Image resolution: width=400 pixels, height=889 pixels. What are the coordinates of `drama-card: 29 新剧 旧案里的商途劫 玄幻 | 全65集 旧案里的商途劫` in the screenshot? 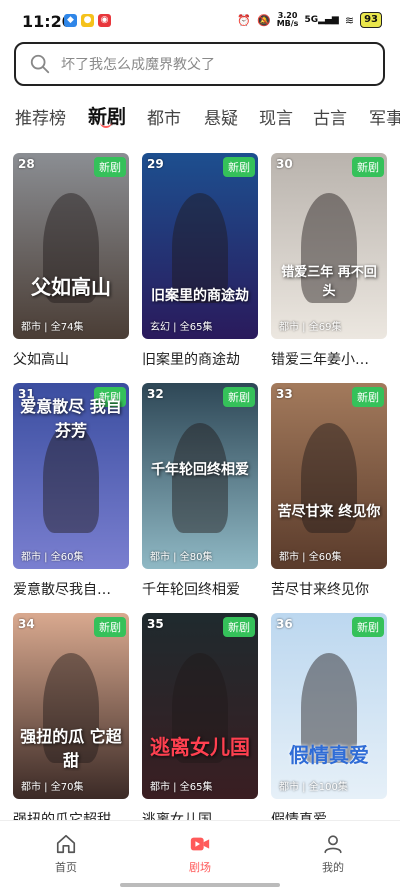 It's located at (200, 261).